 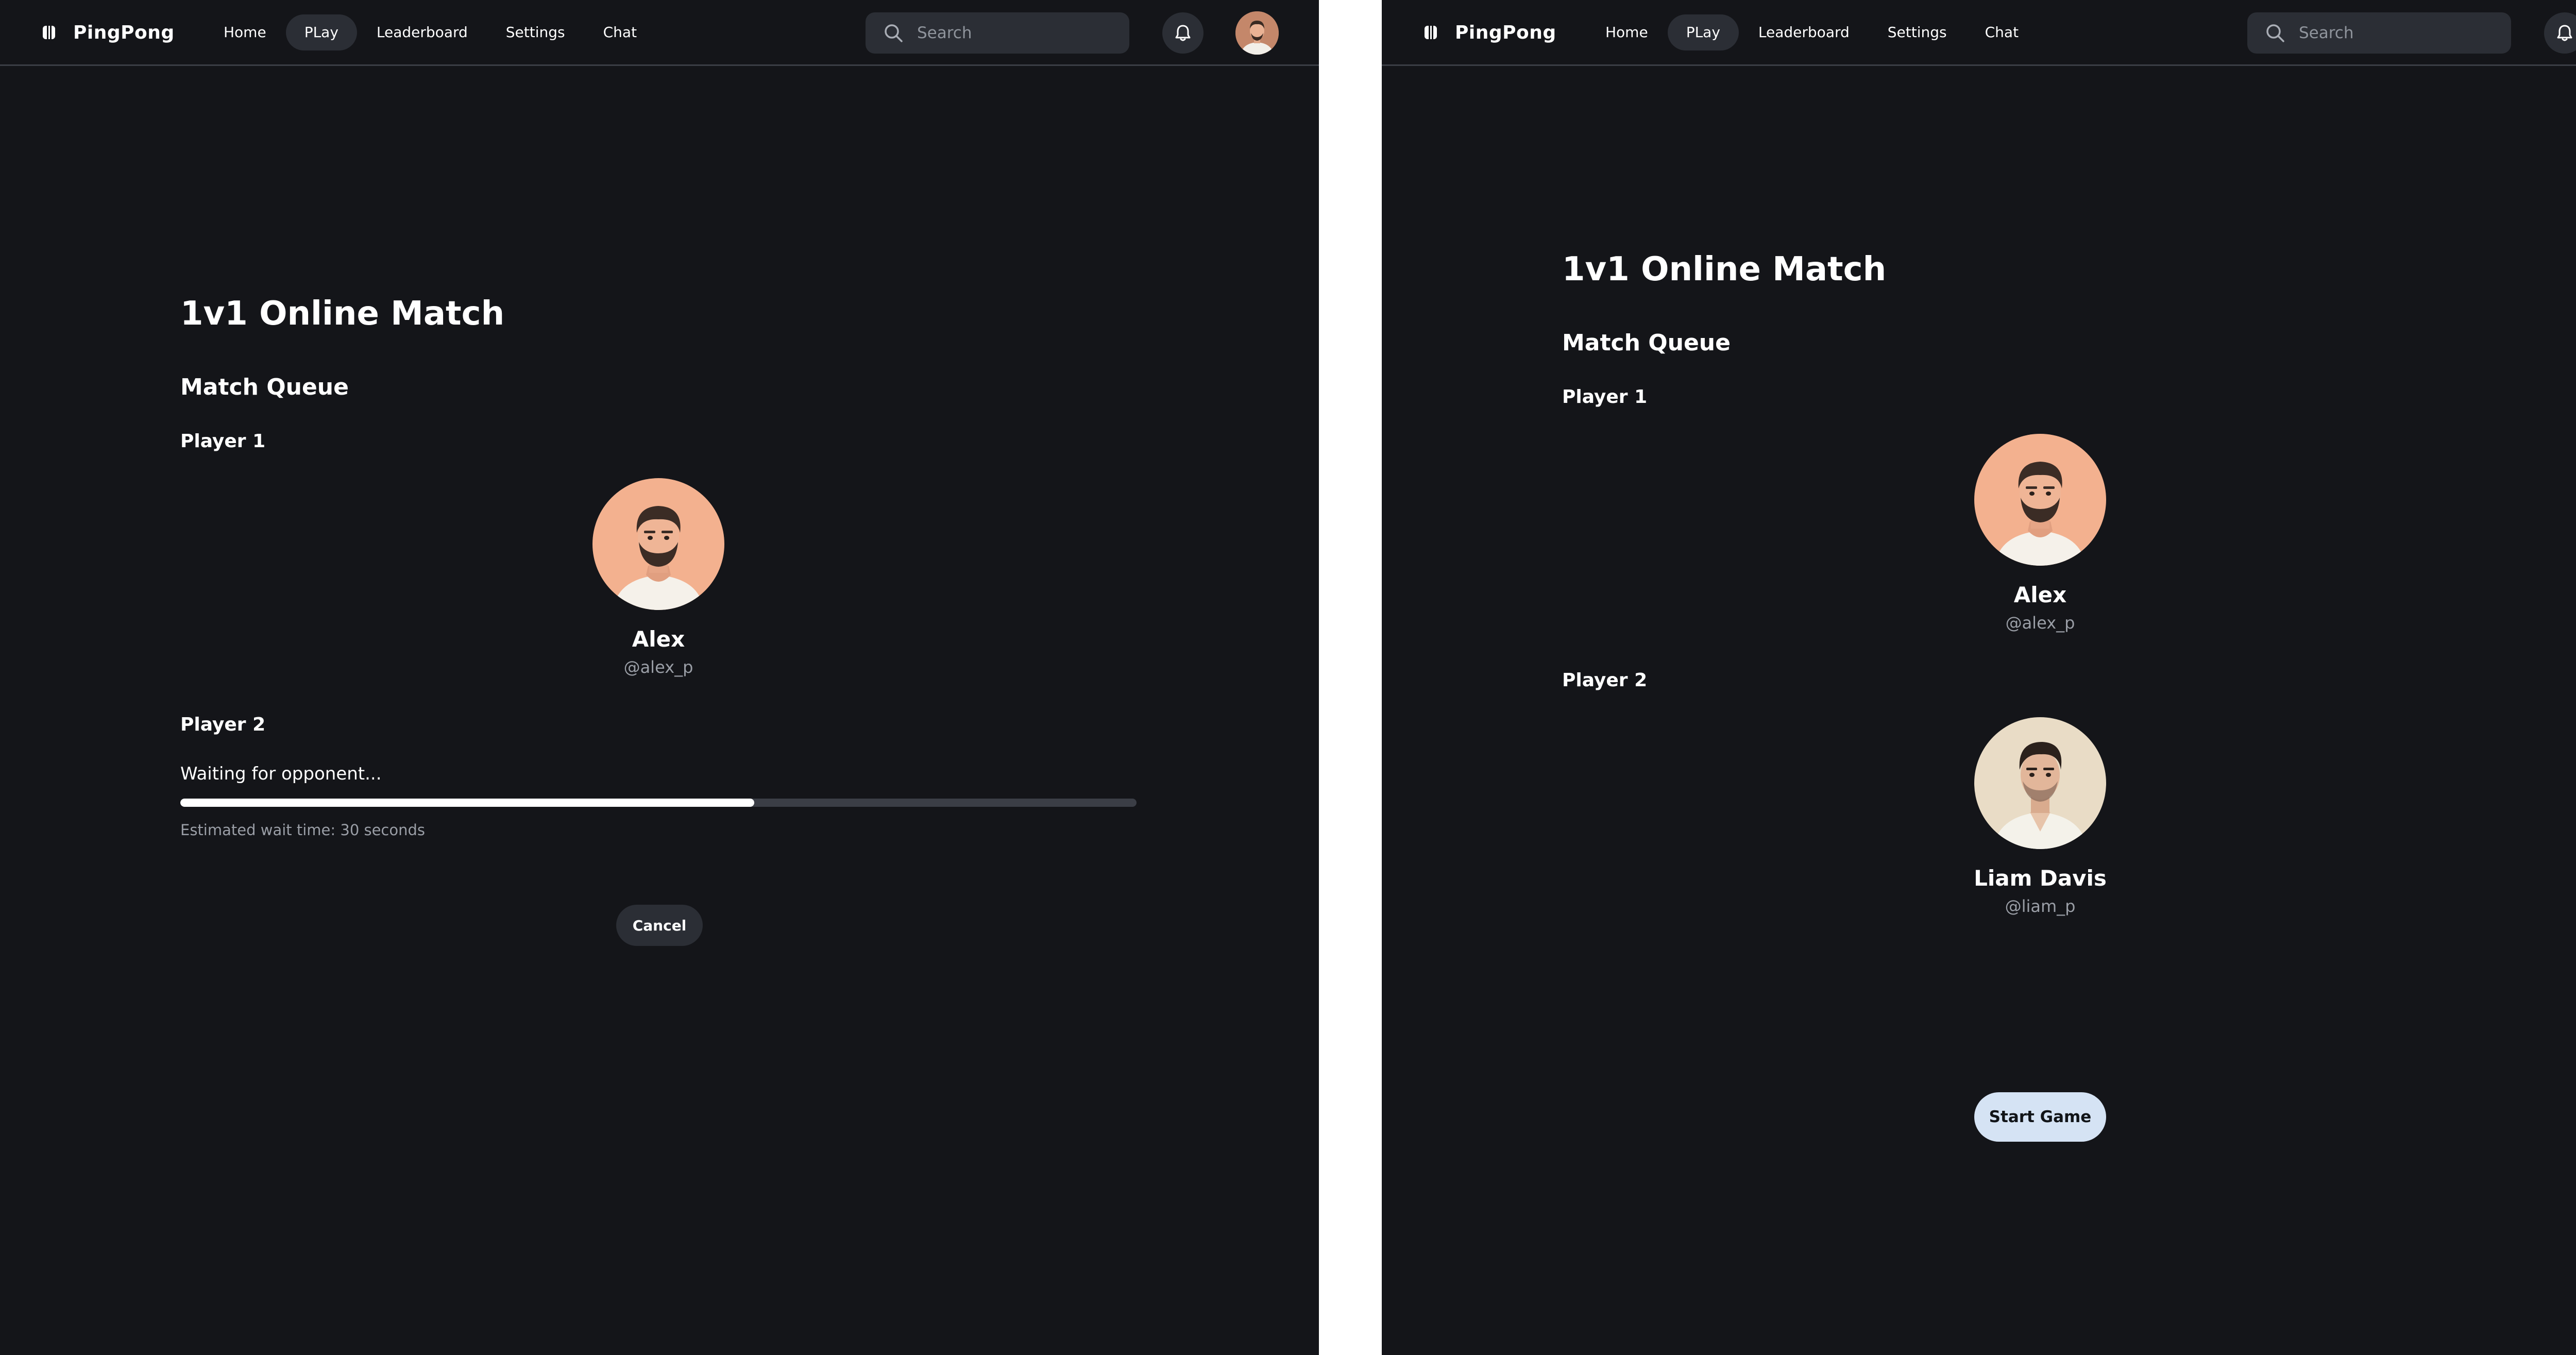 I want to click on cancel-button: Cancel, so click(x=659, y=925).